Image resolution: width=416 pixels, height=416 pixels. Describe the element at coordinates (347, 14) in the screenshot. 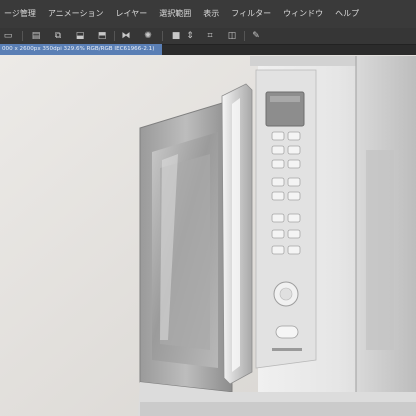

I see `menu-help: ヘルプ` at that location.